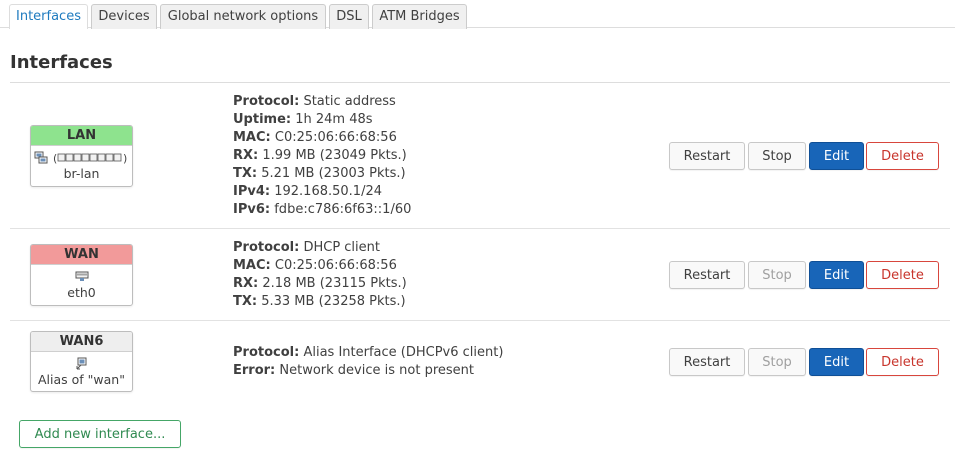 The height and width of the screenshot is (455, 955). I want to click on interface-device-wan: eth0, so click(81, 292).